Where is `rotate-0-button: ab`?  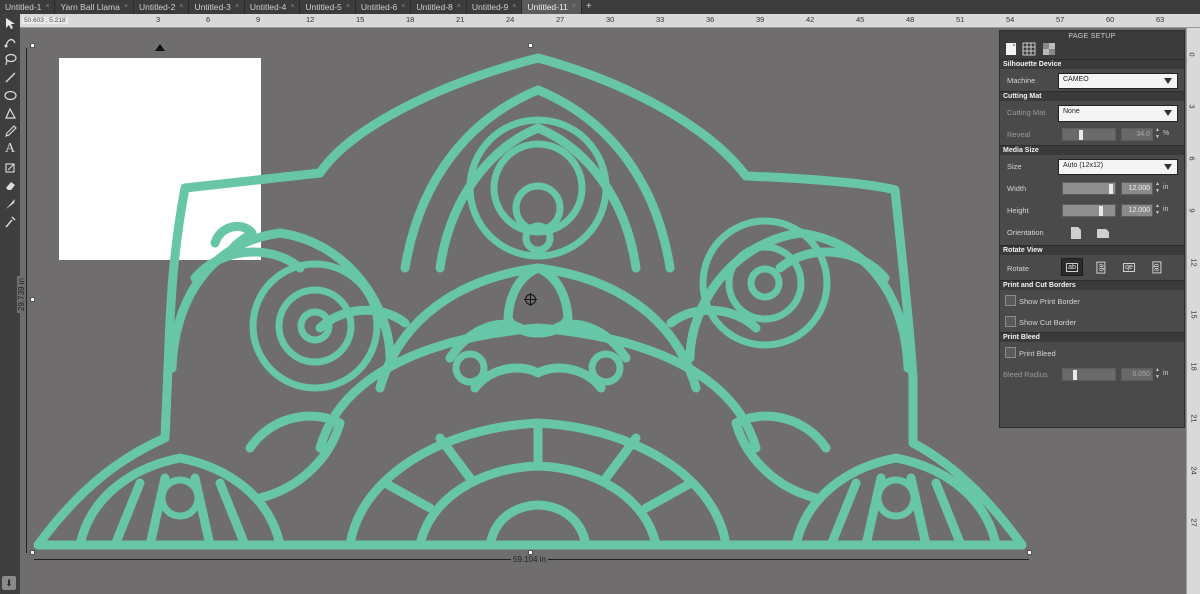
rotate-0-button: ab is located at coordinates (1072, 267).